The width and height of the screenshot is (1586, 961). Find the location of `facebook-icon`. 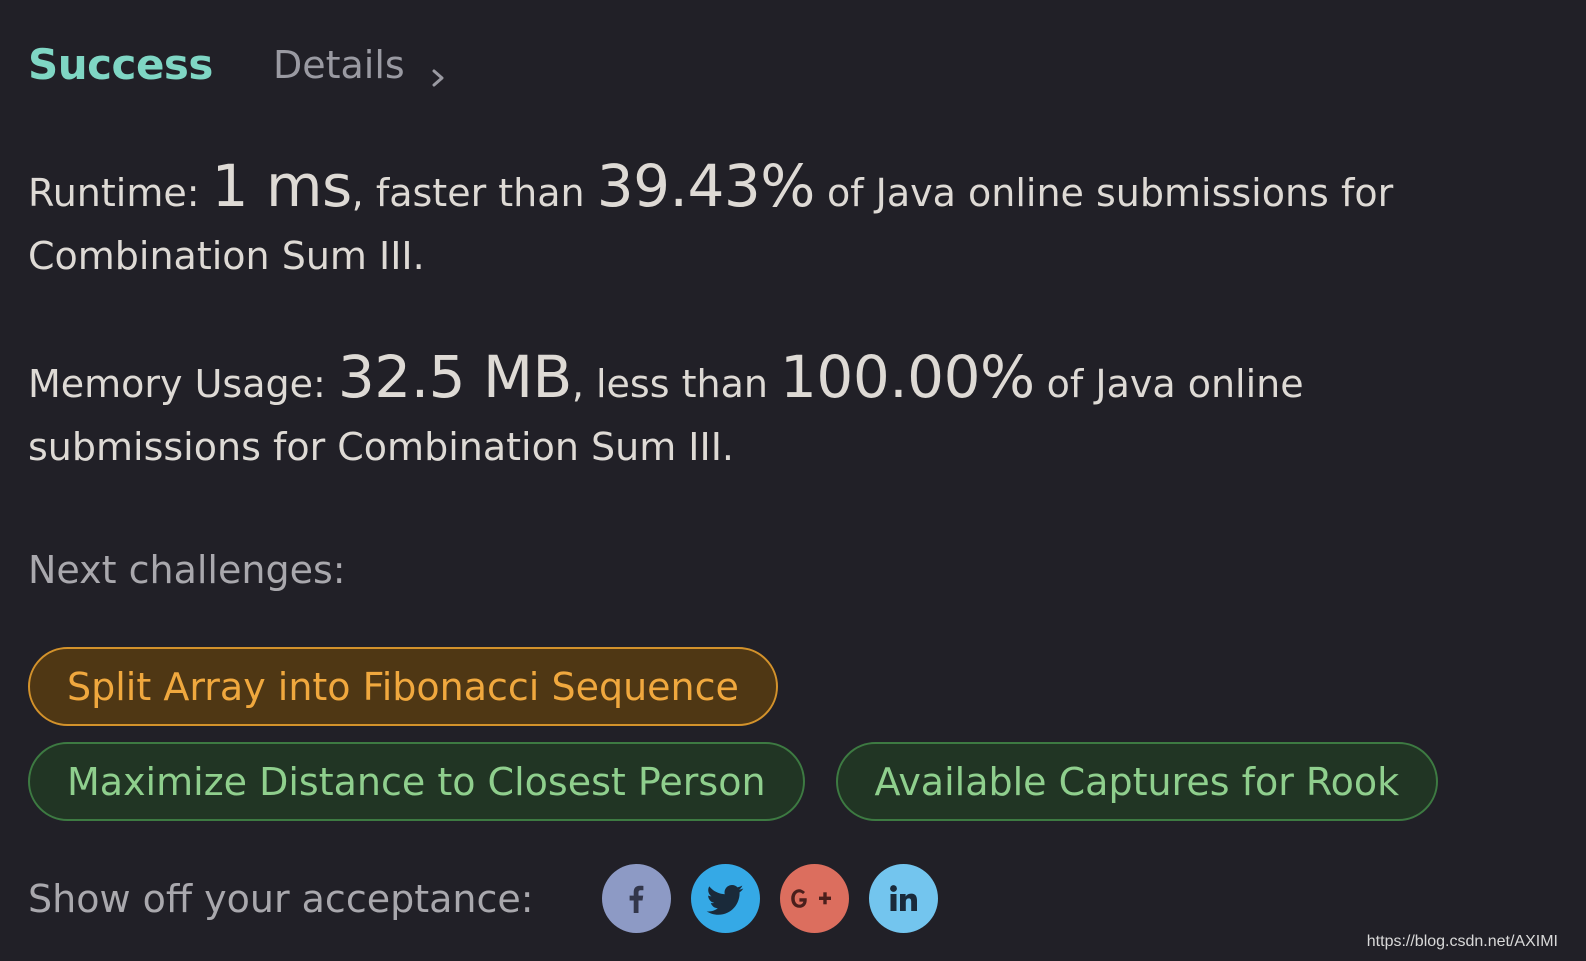

facebook-icon is located at coordinates (636, 898).